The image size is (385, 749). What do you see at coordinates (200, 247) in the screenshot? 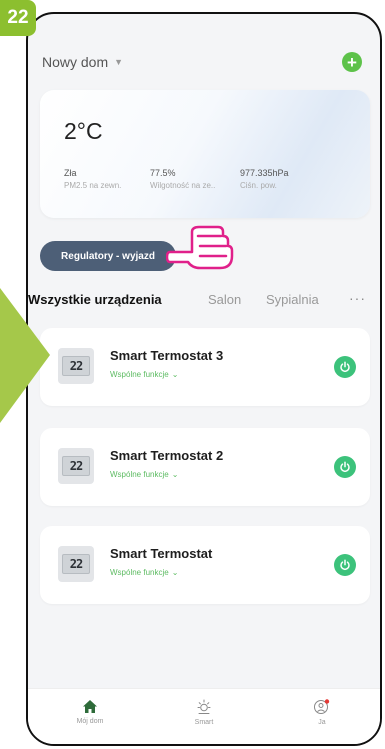
I see `pointing-hand-icon` at bounding box center [200, 247].